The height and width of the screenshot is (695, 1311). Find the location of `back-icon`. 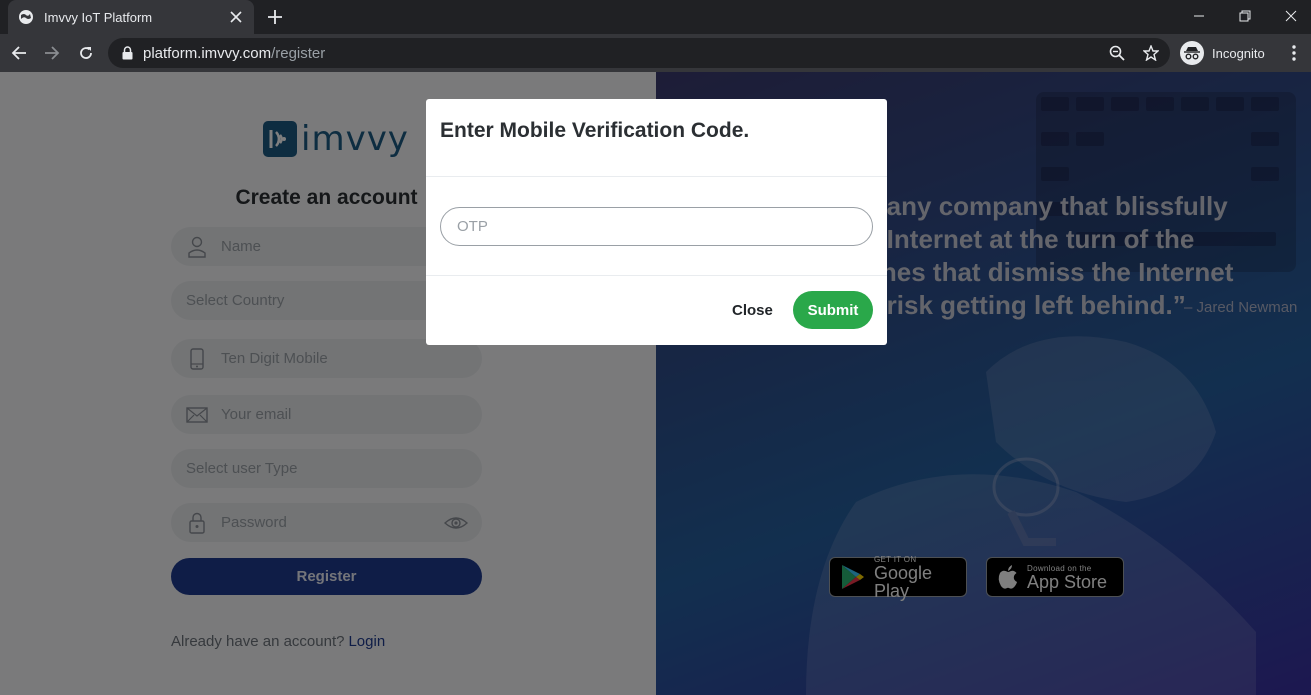

back-icon is located at coordinates (19, 53).